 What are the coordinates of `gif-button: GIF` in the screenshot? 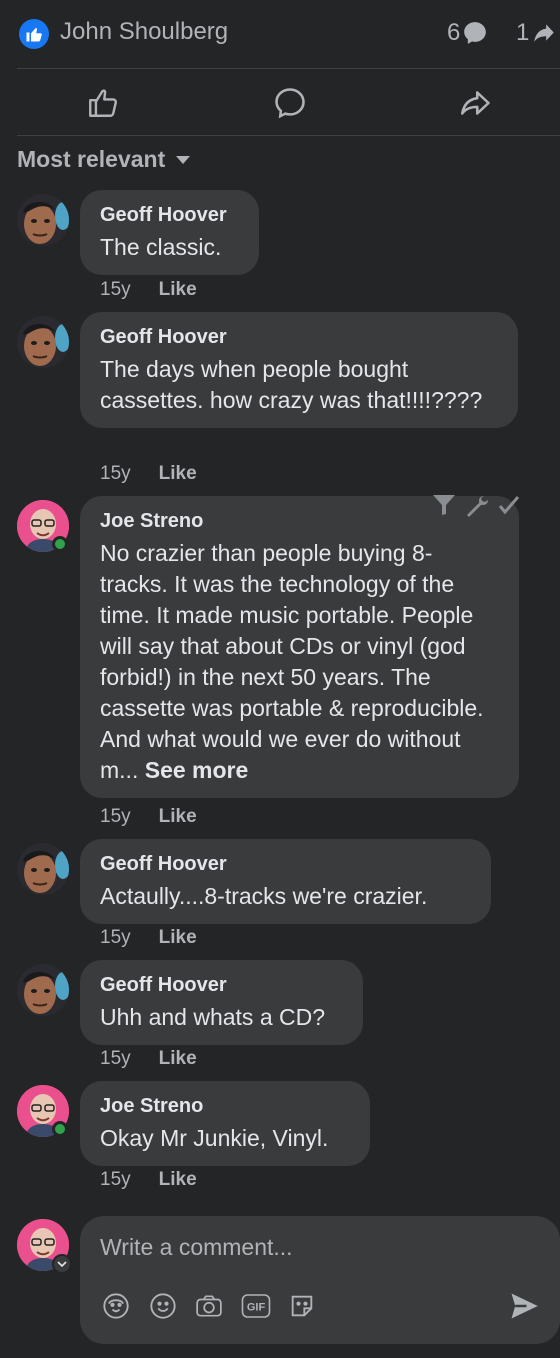 It's located at (256, 1306).